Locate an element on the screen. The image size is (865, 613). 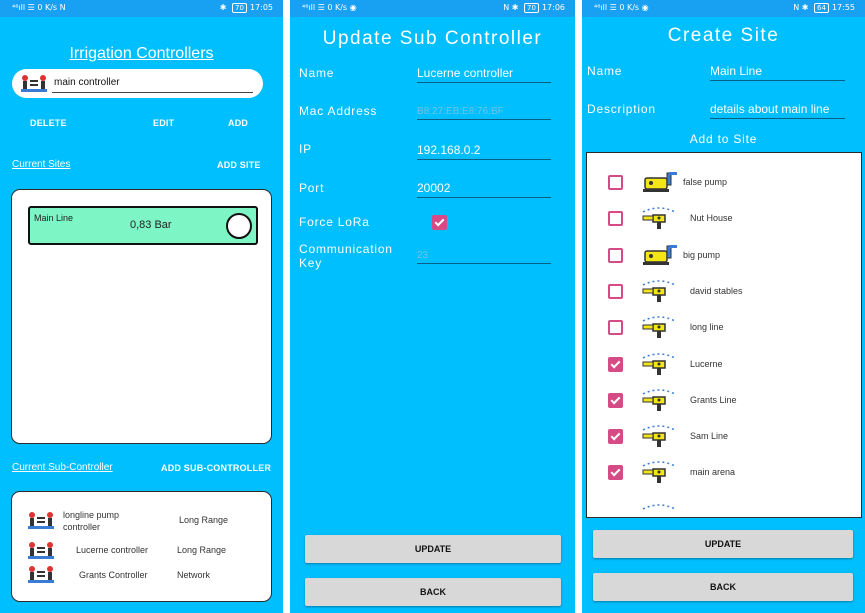
underline is located at coordinates (152, 92).